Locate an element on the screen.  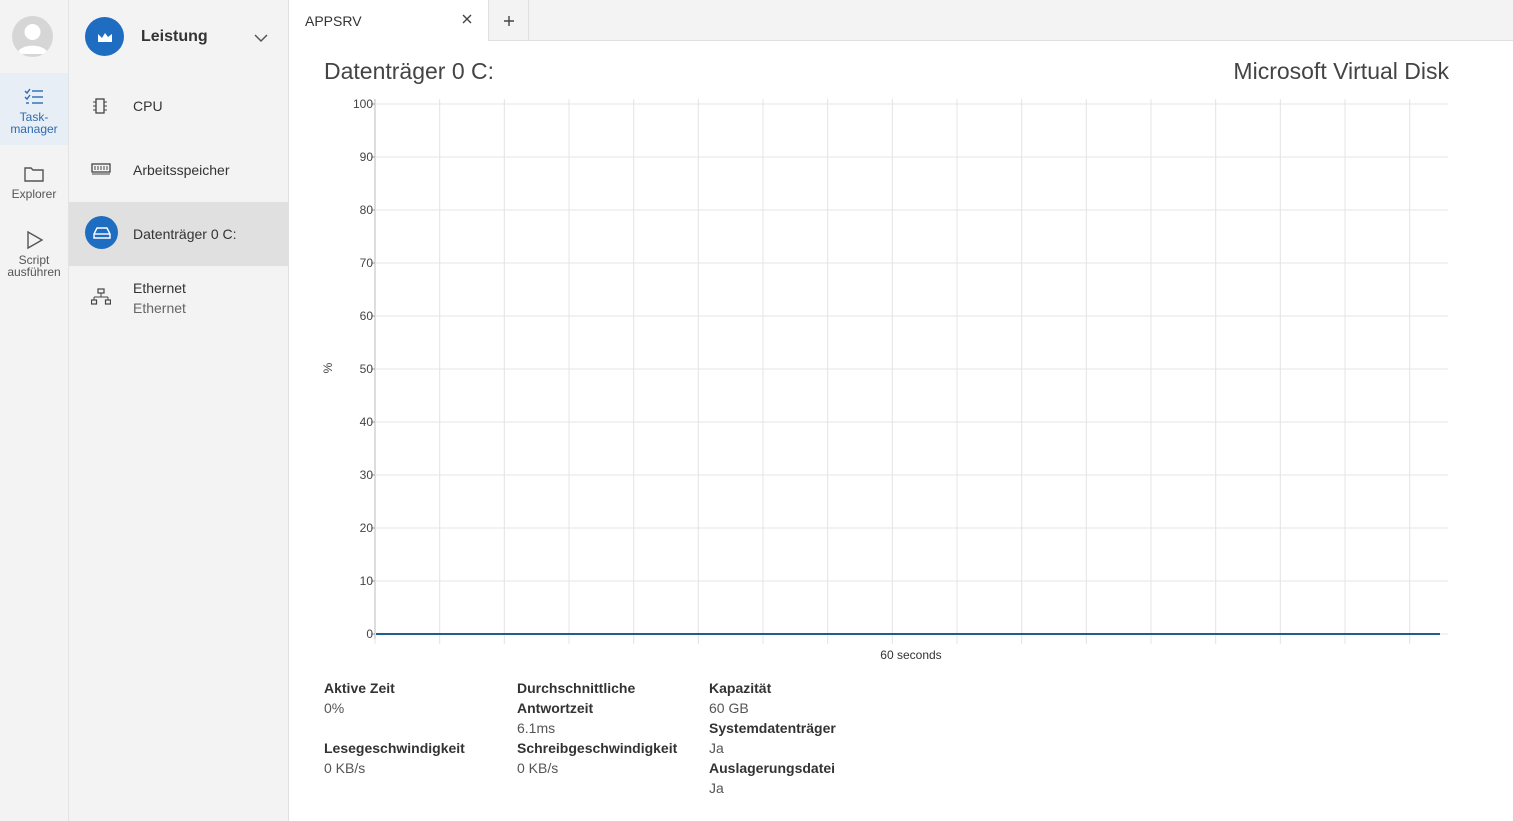
disk-icon is located at coordinates (101, 232).